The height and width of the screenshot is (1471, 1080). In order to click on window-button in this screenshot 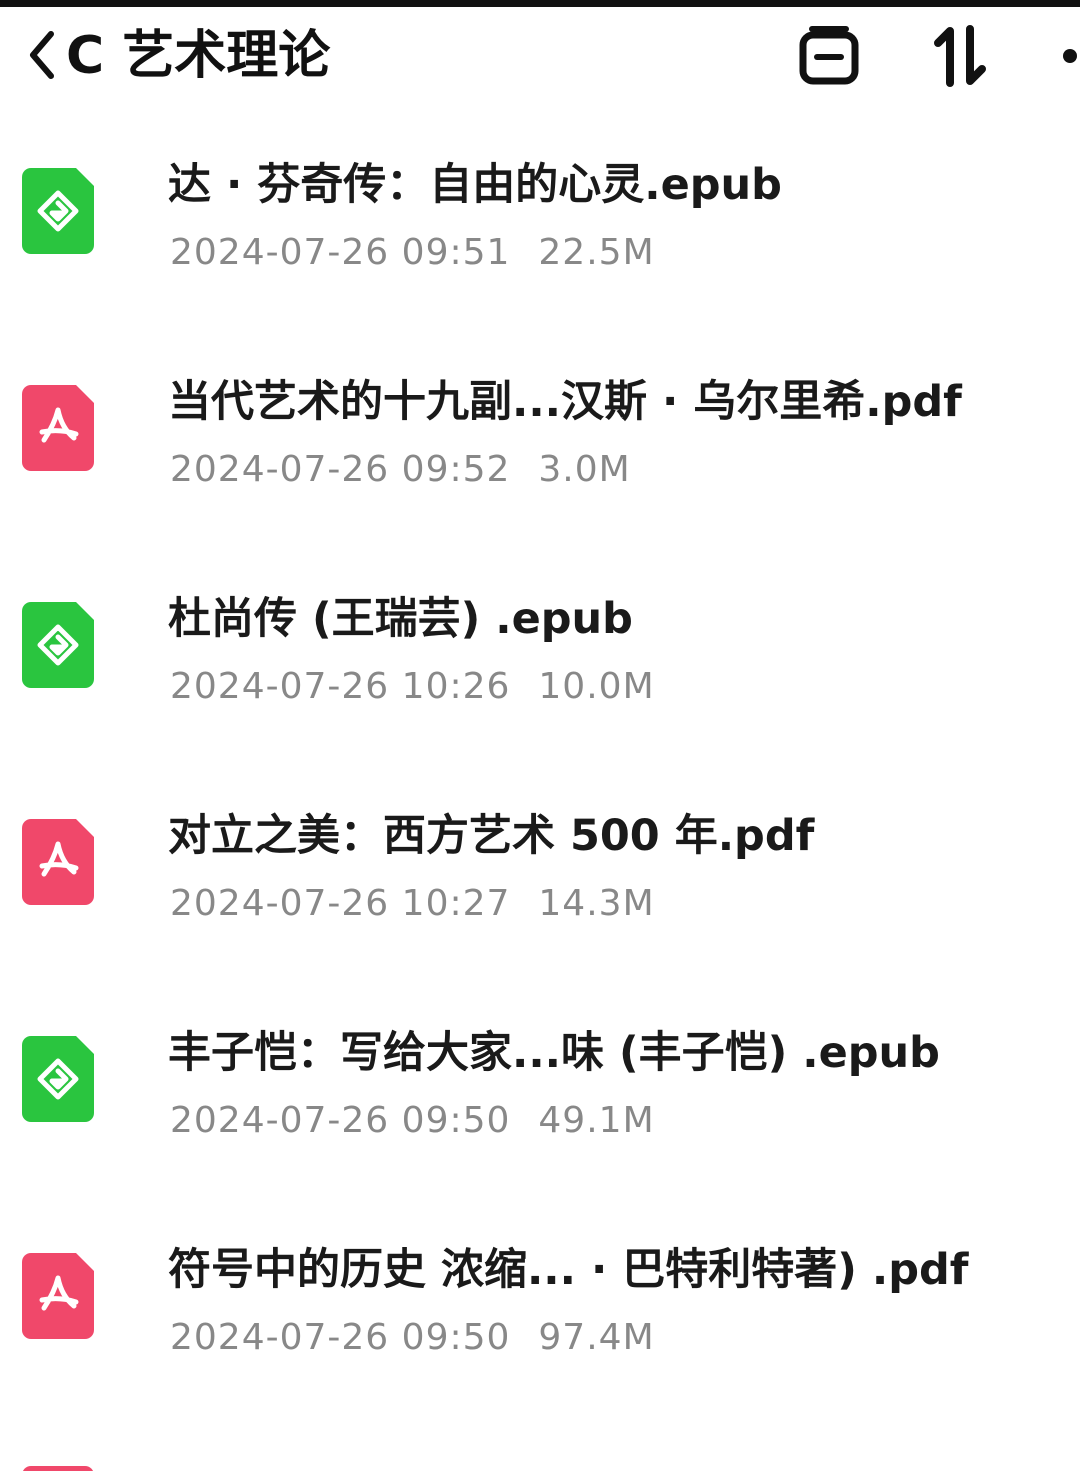, I will do `click(829, 56)`.